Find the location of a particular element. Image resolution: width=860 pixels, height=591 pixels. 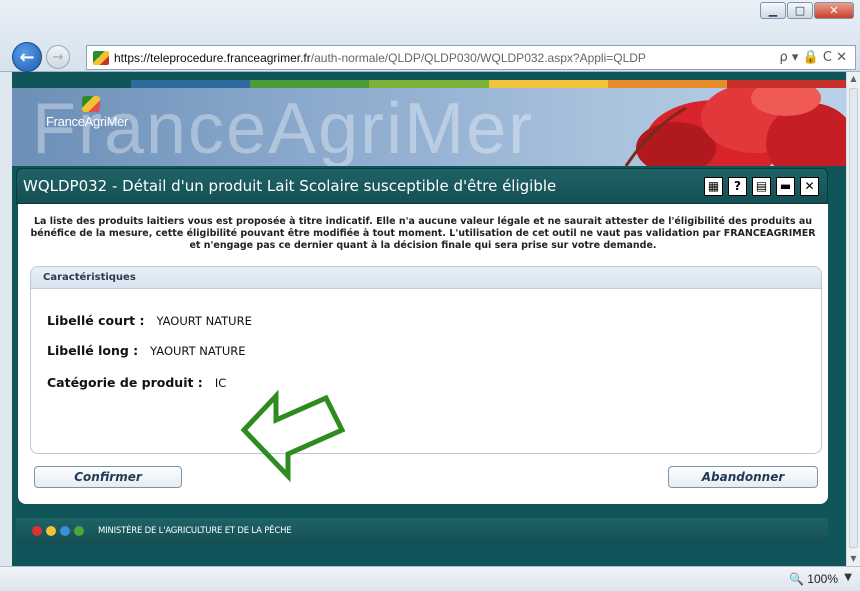

field-short-label: Libellé court : YAOURT NATURE is located at coordinates (149, 320).